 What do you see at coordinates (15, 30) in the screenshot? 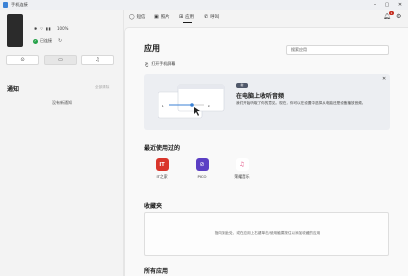
I see `phone-image` at bounding box center [15, 30].